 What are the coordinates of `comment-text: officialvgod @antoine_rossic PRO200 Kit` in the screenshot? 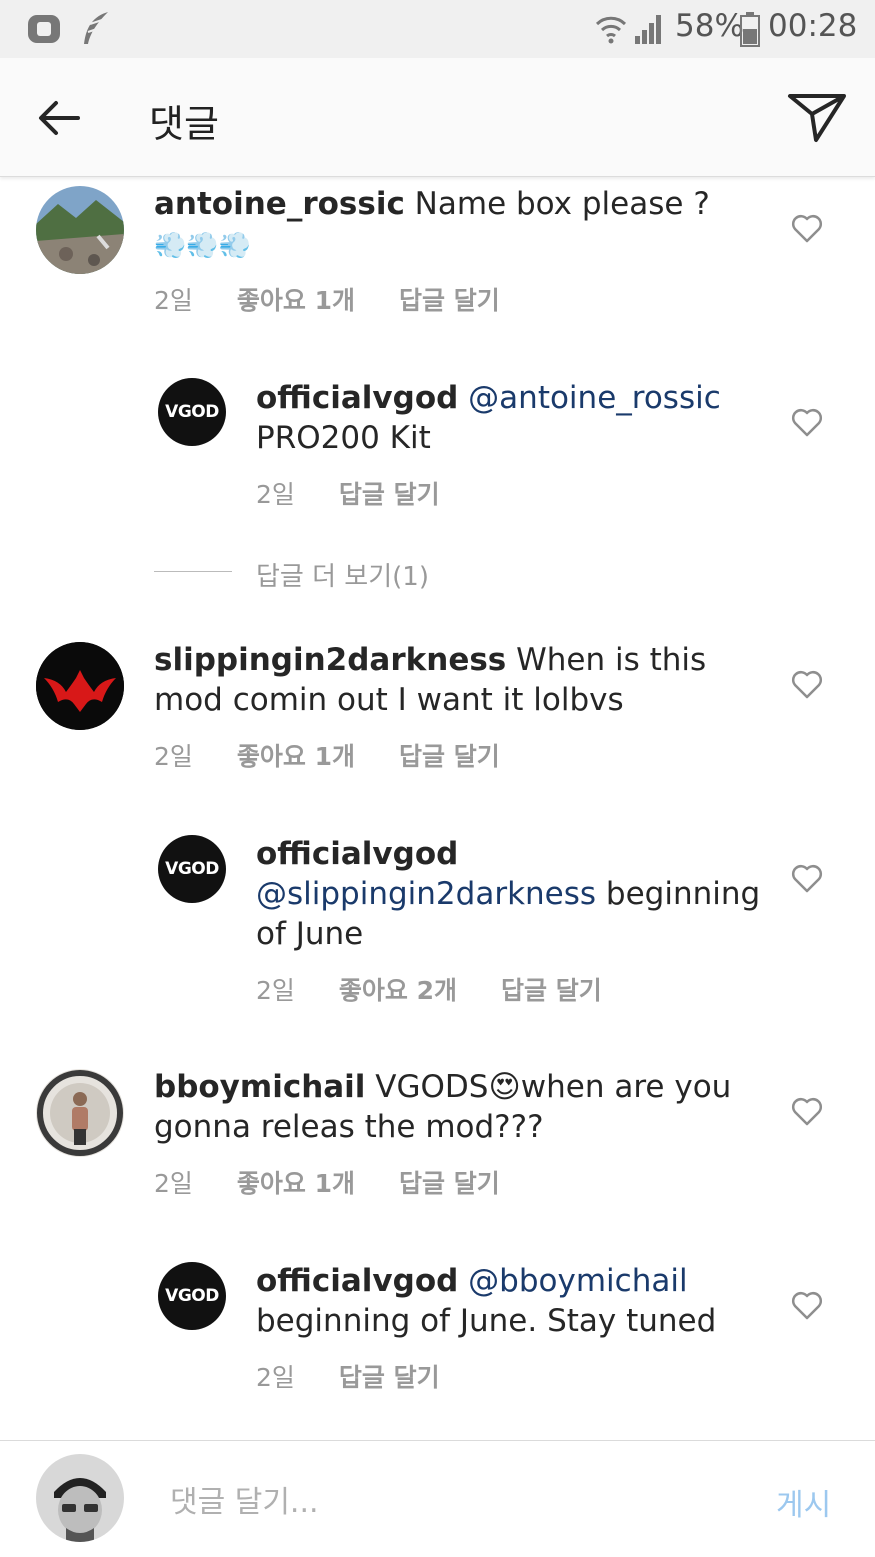 It's located at (488, 418).